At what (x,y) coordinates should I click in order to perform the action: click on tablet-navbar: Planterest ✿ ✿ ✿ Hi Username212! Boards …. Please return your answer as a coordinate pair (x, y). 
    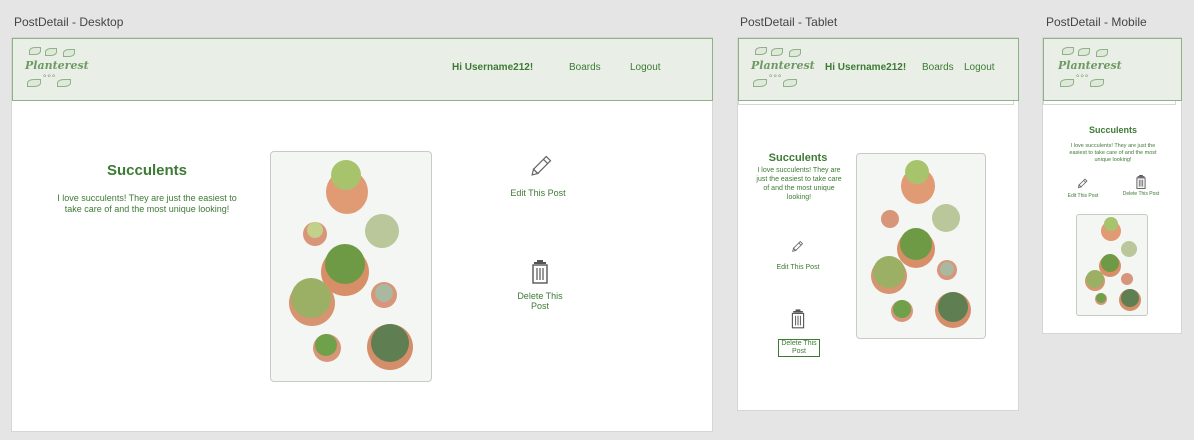
    Looking at the image, I should click on (878, 69).